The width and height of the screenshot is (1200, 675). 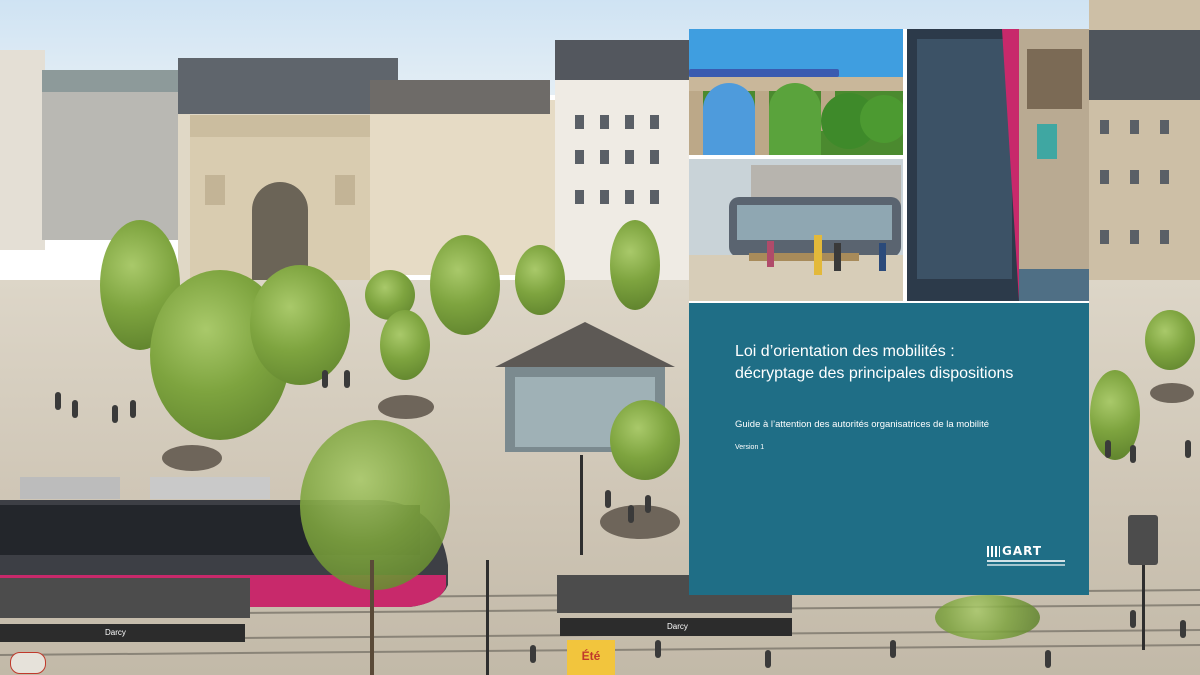 I want to click on cover-title-line-1: Loi d’orientation des mobilités :, so click(x=845, y=351).